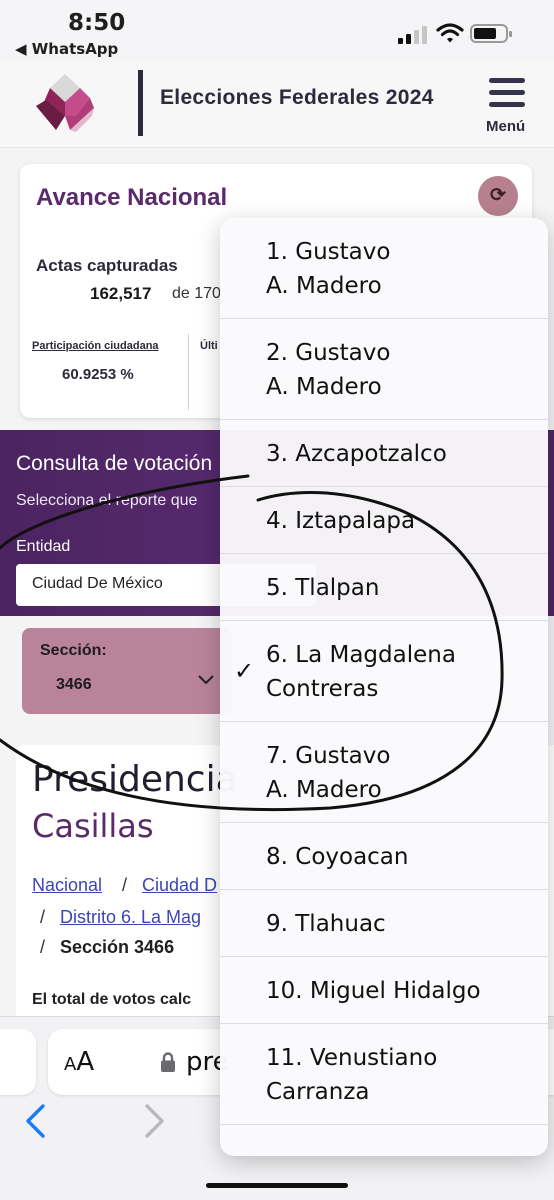  Describe the element at coordinates (323, 587) in the screenshot. I see `distrito-option-label: 5. Tlalpan` at that location.